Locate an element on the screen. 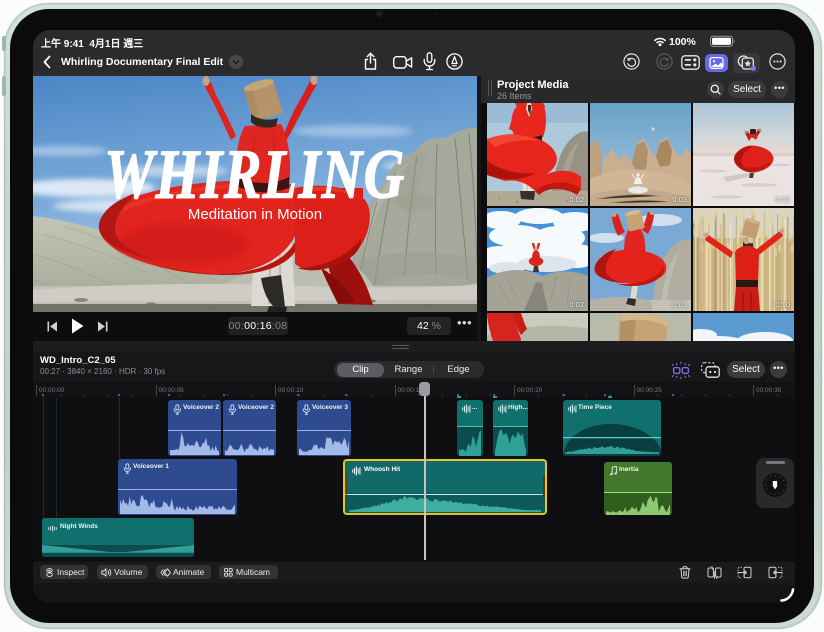 The width and height of the screenshot is (824, 632). svg-text: 100% is located at coordinates (683, 42).